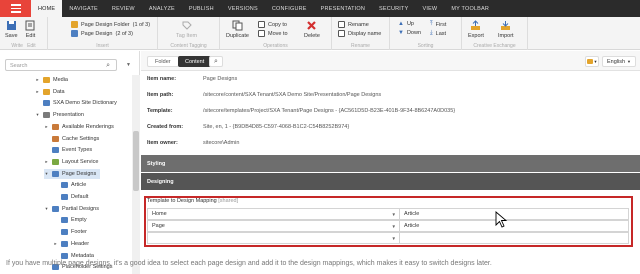 The width and height of the screenshot is (640, 274). Describe the element at coordinates (506, 29) in the screenshot. I see `import-button: Import` at that location.